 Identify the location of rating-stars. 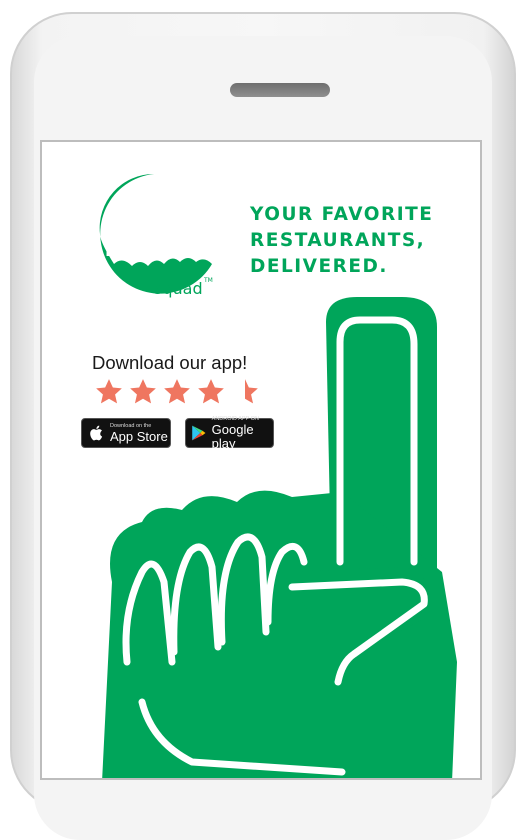
(177, 392).